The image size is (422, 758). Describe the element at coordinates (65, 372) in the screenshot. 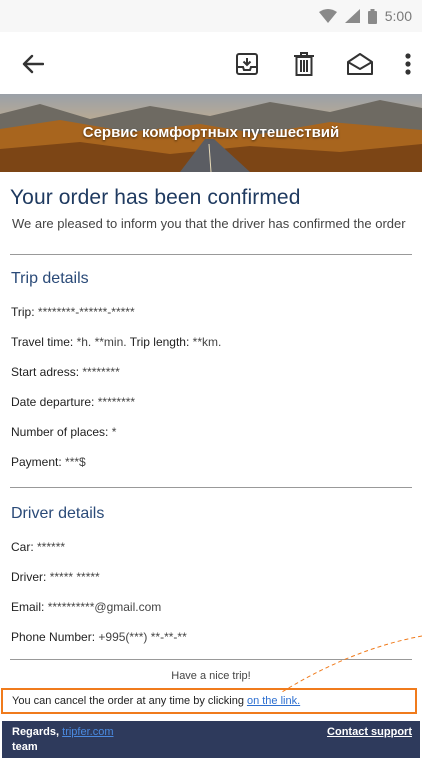

I see `start-address-row: Start adress: ********` at that location.